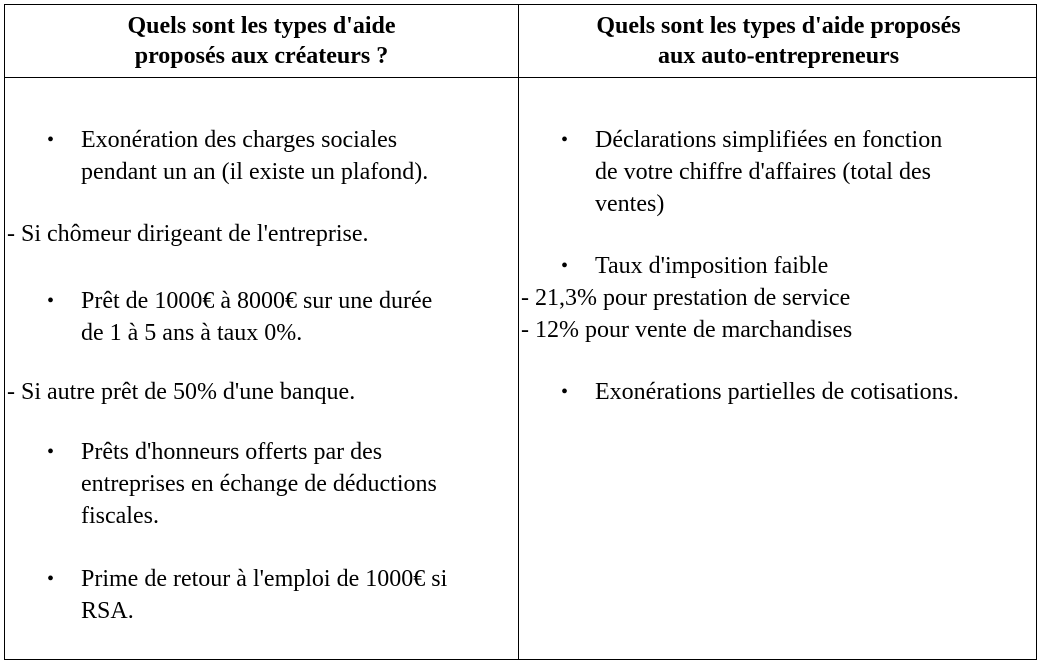 The image size is (1041, 667). I want to click on header-auto-entrepreneurs-line: Quels sont les types d'aide proposés, so click(778, 26).